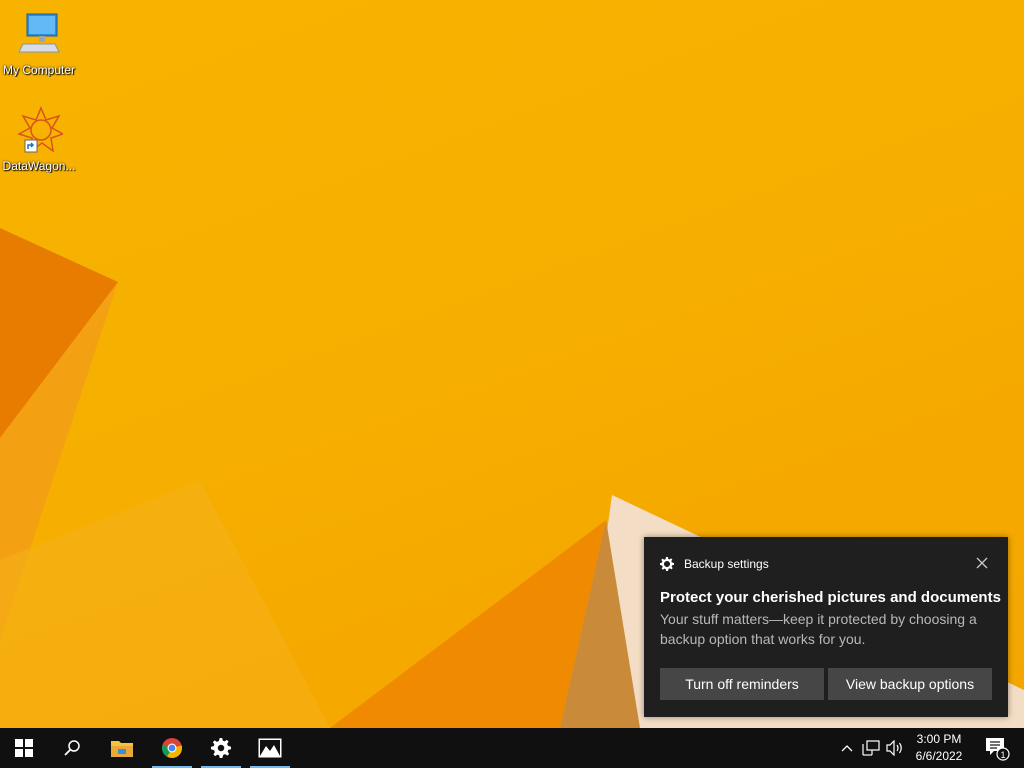 This screenshot has width=1024, height=768. Describe the element at coordinates (39, 70) in the screenshot. I see `desktop-icon-label: My Computer` at that location.